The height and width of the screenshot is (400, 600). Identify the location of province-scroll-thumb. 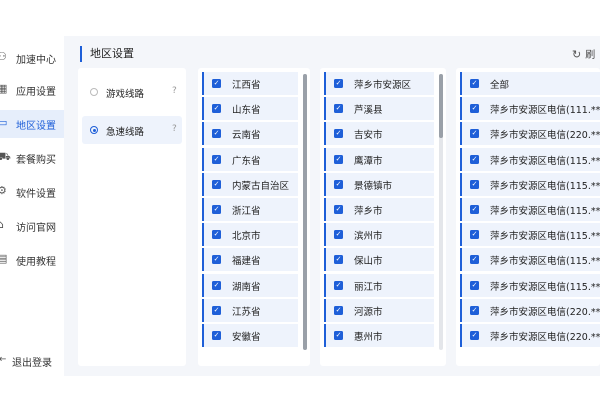
(305, 212).